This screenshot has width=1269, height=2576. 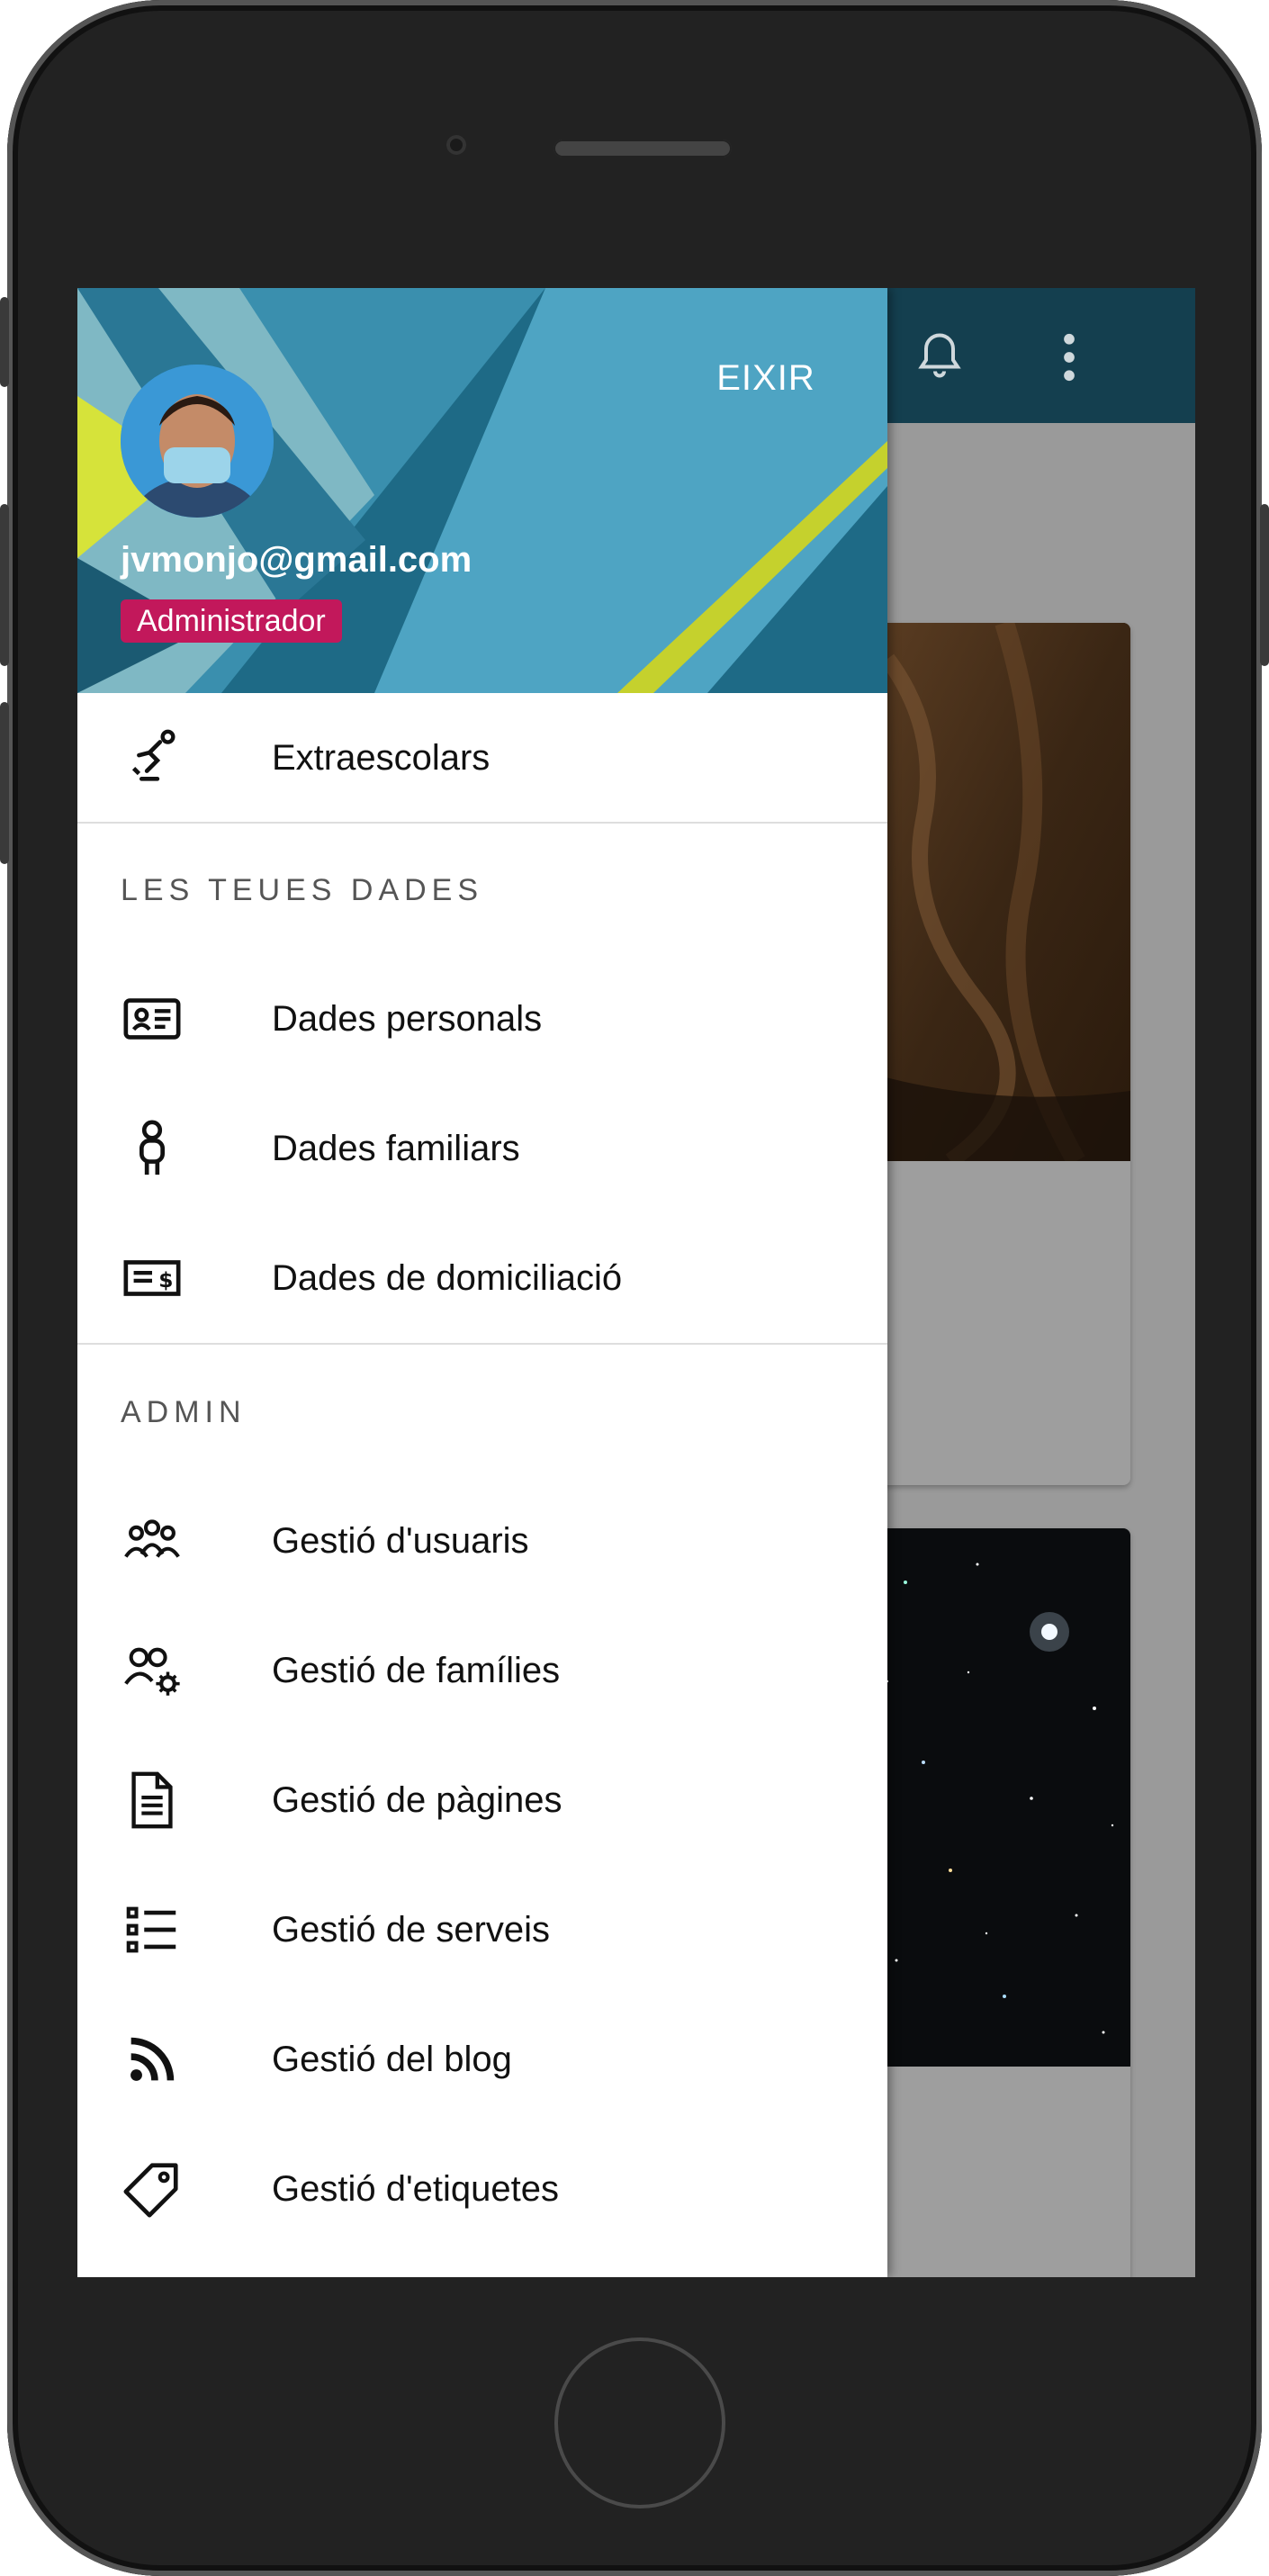 I want to click on menu-item-label: Gestió d'usuaris, so click(x=400, y=1540).